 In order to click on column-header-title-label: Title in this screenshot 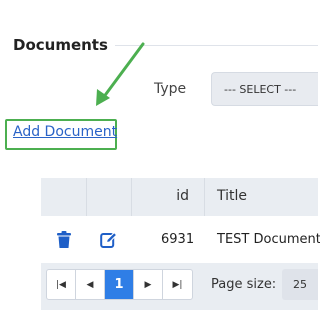, I will do `click(232, 196)`.